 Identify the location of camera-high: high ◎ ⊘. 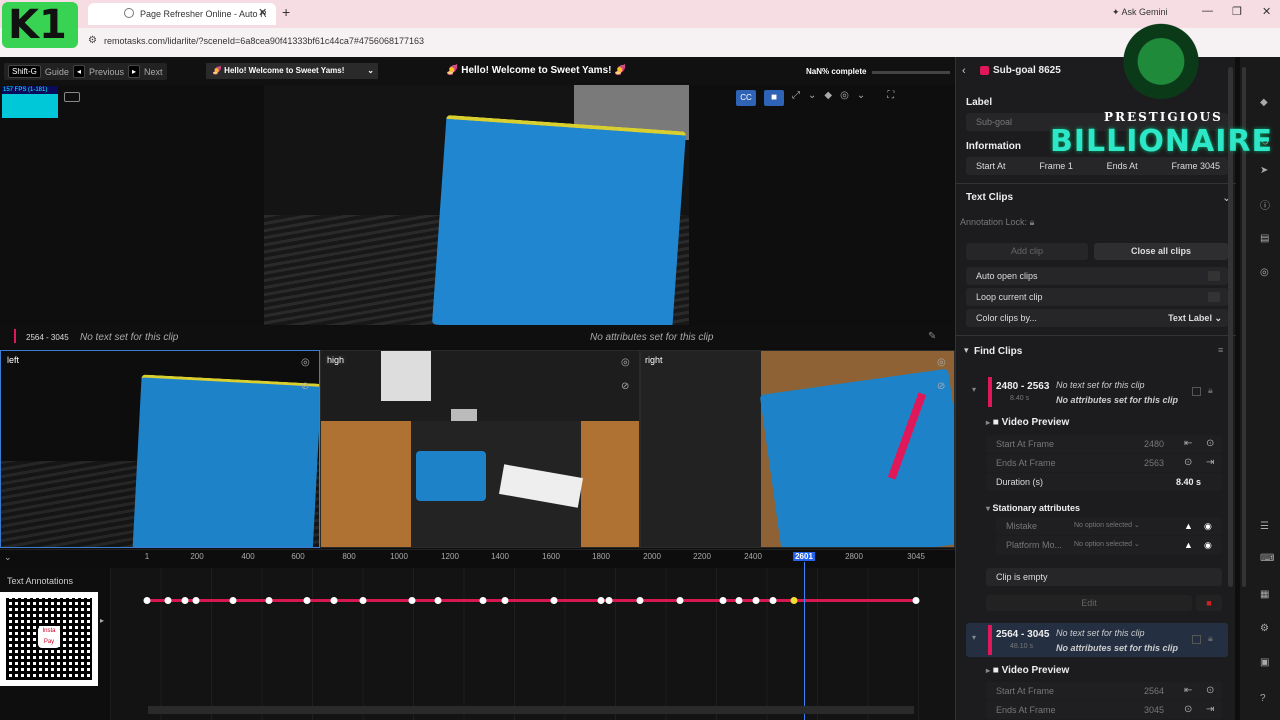
(480, 449).